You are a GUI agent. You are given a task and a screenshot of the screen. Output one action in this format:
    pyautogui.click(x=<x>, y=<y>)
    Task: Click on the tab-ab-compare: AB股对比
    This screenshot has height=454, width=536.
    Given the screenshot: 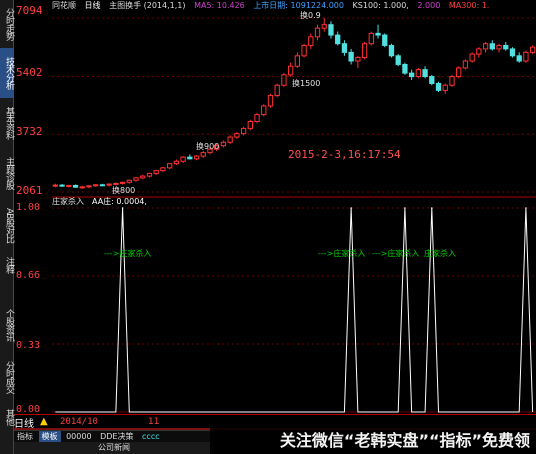 What is the action you would take?
    pyautogui.click(x=7, y=225)
    